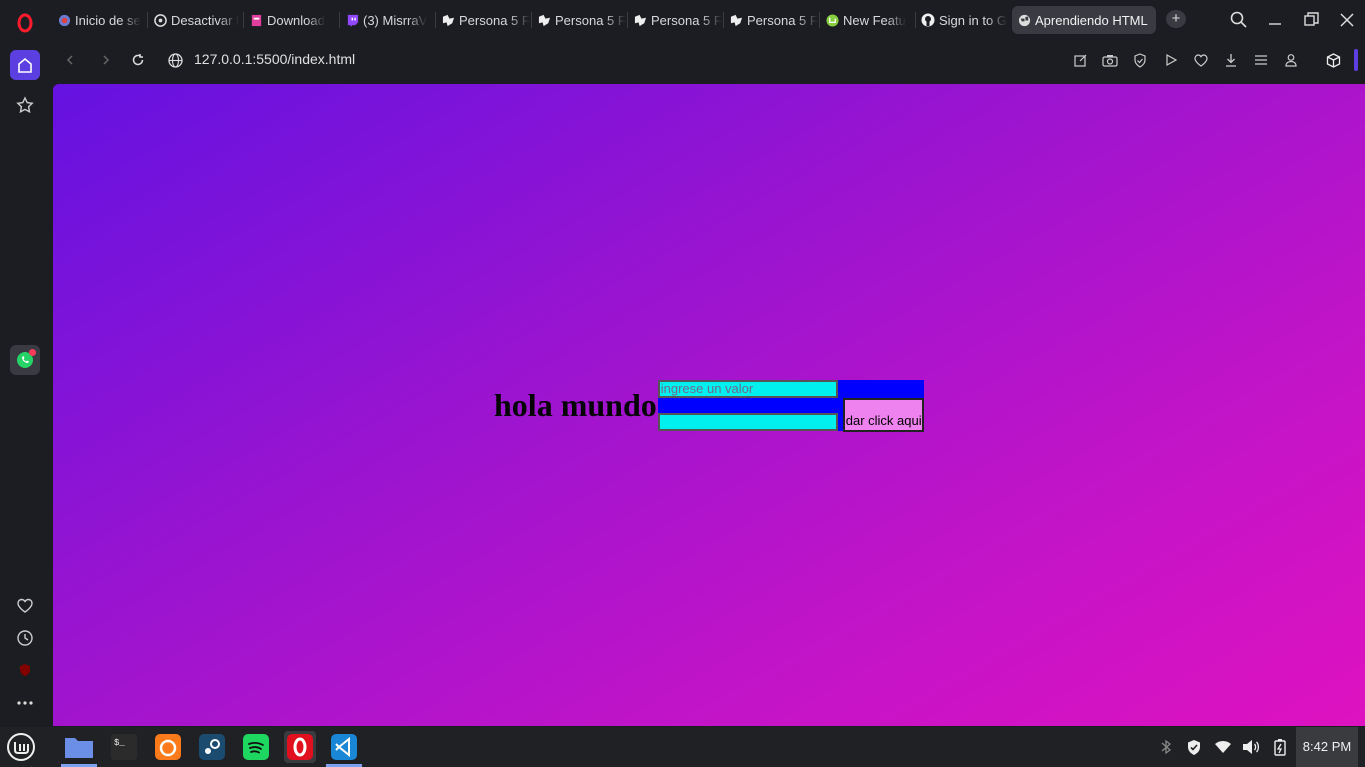 This screenshot has height=767, width=1365. What do you see at coordinates (747, 421) in the screenshot?
I see `second-input` at bounding box center [747, 421].